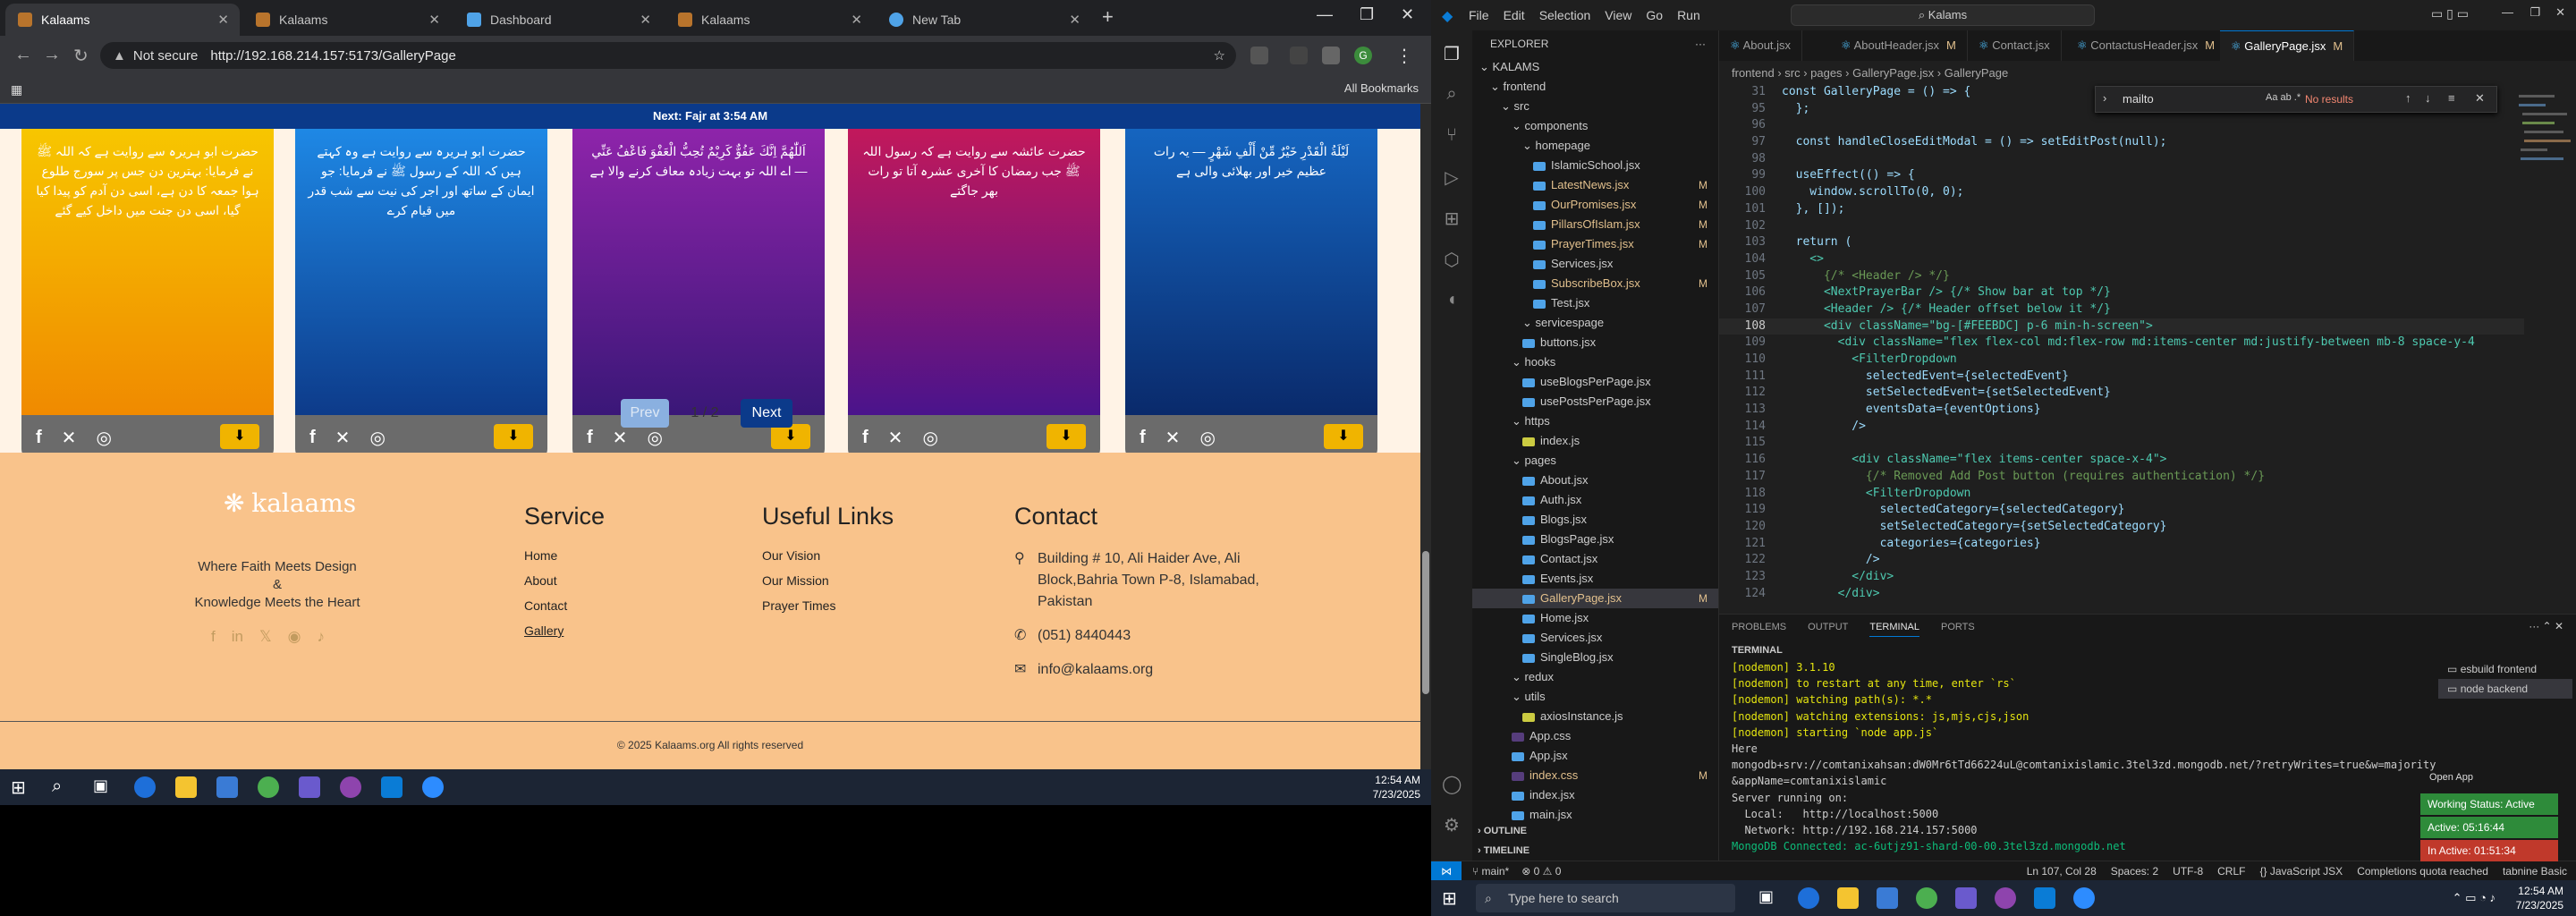 Image resolution: width=2576 pixels, height=916 pixels. Describe the element at coordinates (2287, 45) in the screenshot. I see `editor-tab: ⚛ GalleryPage.jsx M` at that location.